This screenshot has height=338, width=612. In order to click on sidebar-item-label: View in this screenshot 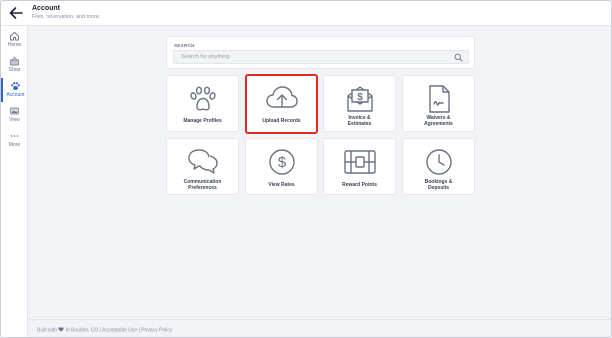, I will do `click(14, 120)`.